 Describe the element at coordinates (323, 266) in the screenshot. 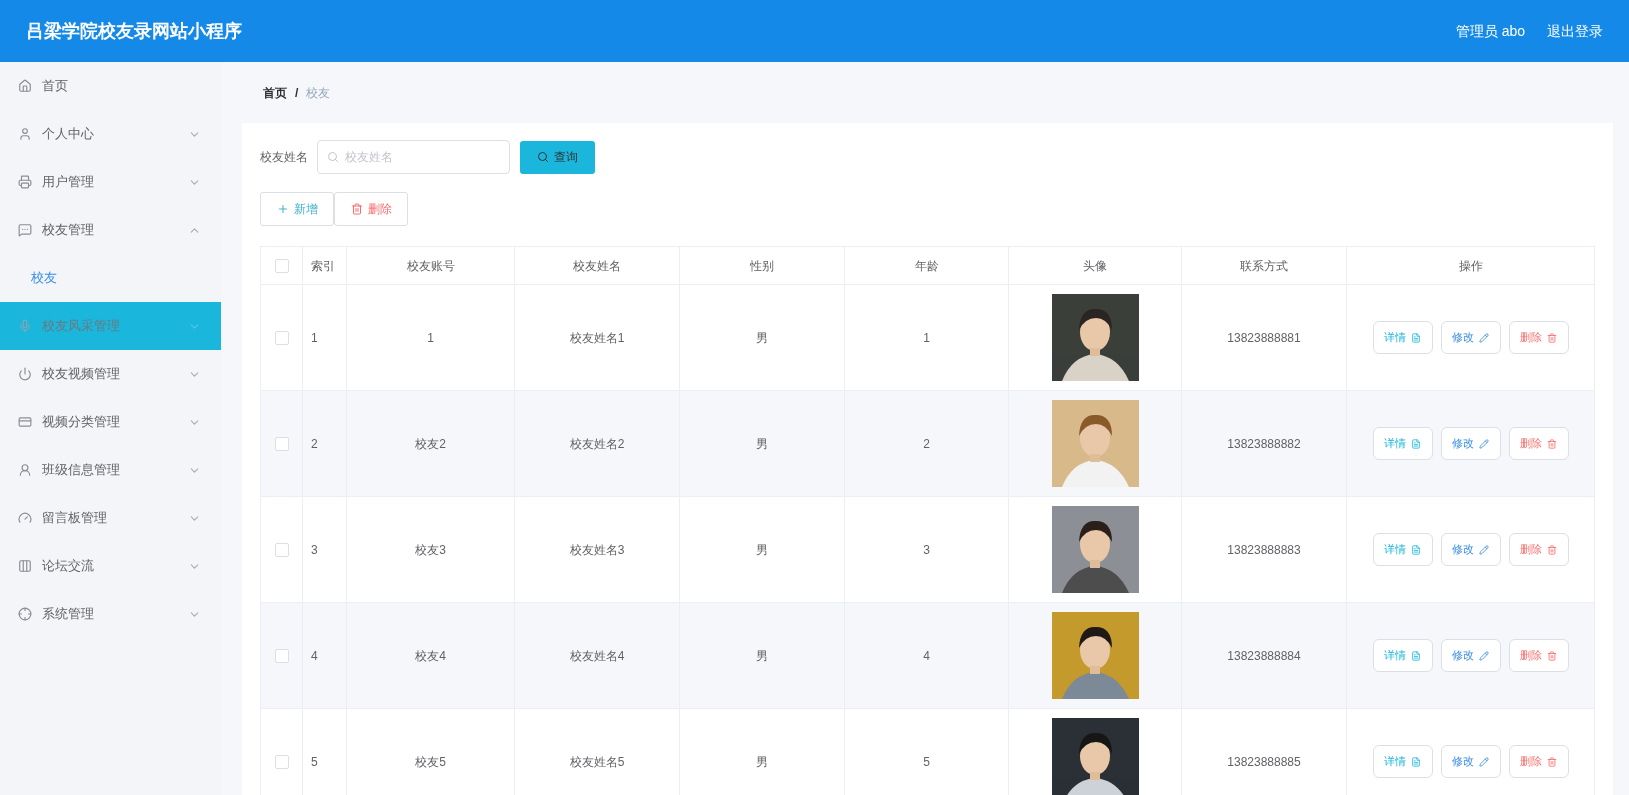

I see `column-header: 索引` at that location.